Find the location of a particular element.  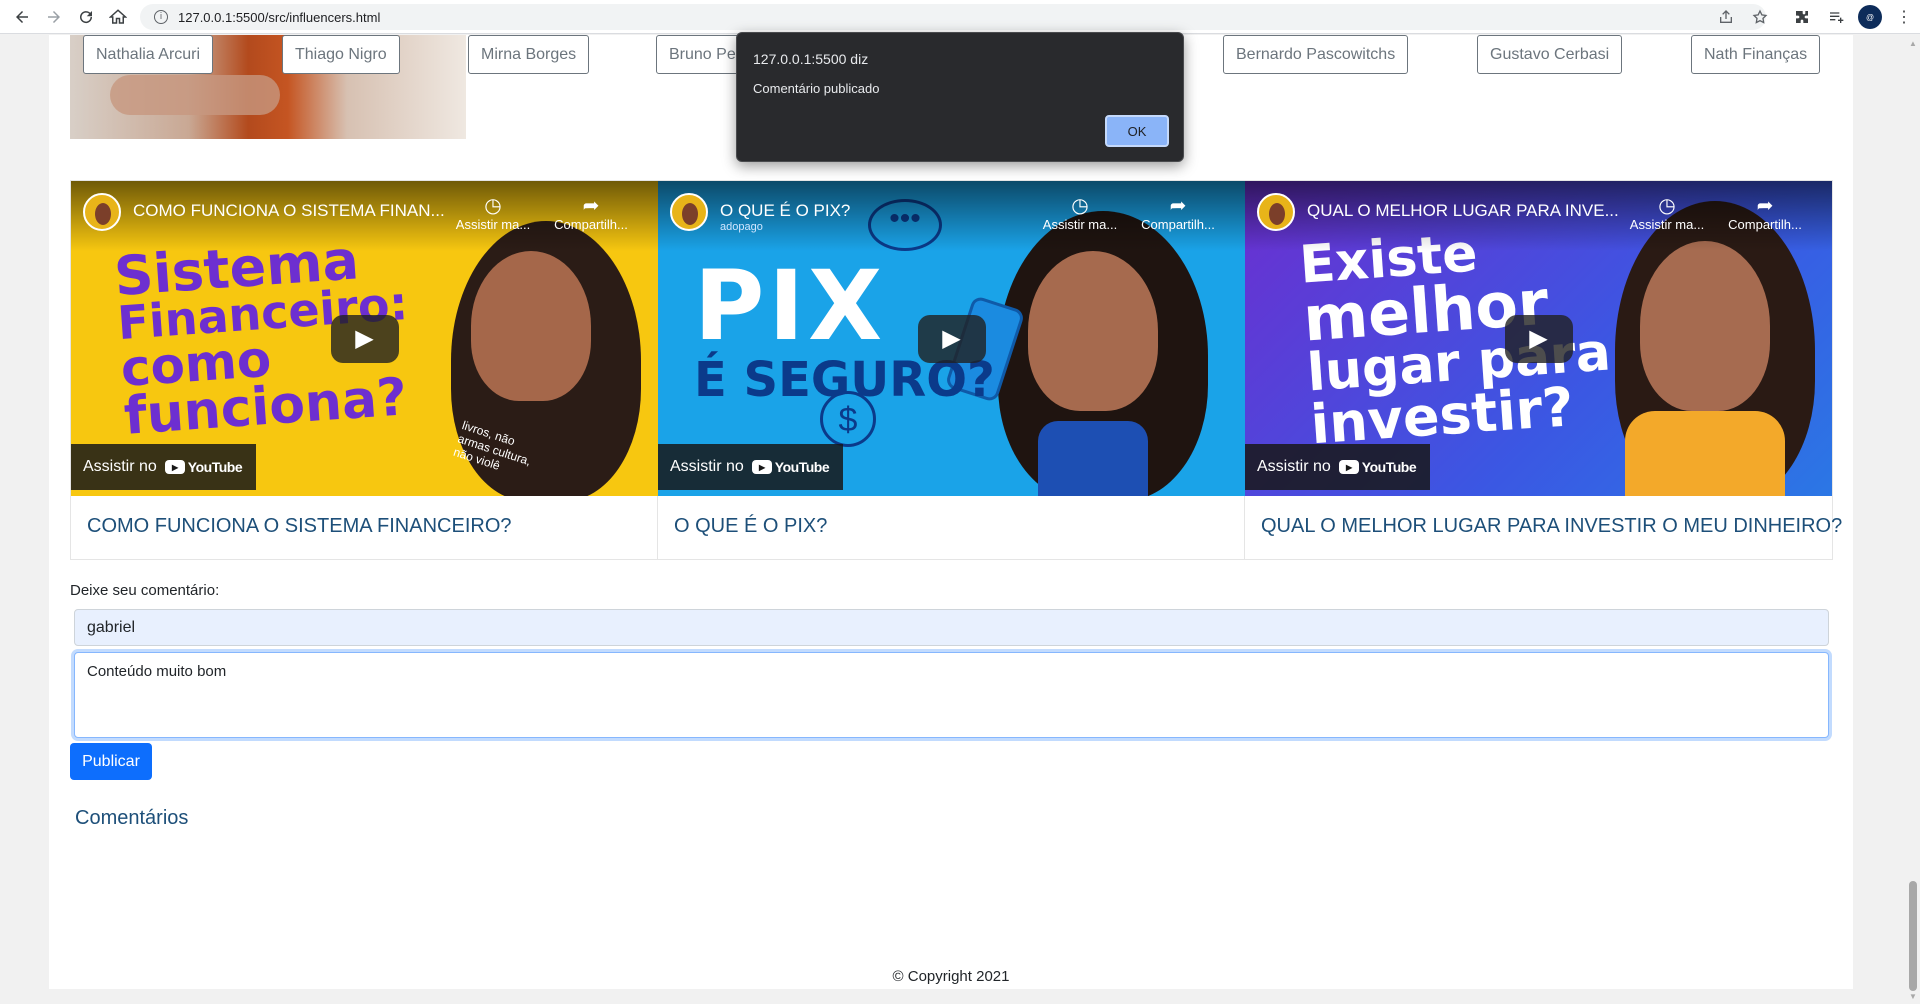

profile-avatar: @ is located at coordinates (1870, 17).